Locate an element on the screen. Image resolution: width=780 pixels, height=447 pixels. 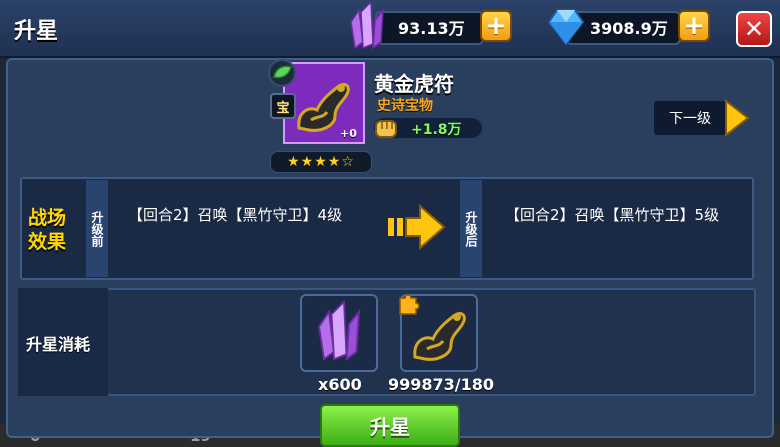
leaf-emblem-icon is located at coordinates (282, 73).